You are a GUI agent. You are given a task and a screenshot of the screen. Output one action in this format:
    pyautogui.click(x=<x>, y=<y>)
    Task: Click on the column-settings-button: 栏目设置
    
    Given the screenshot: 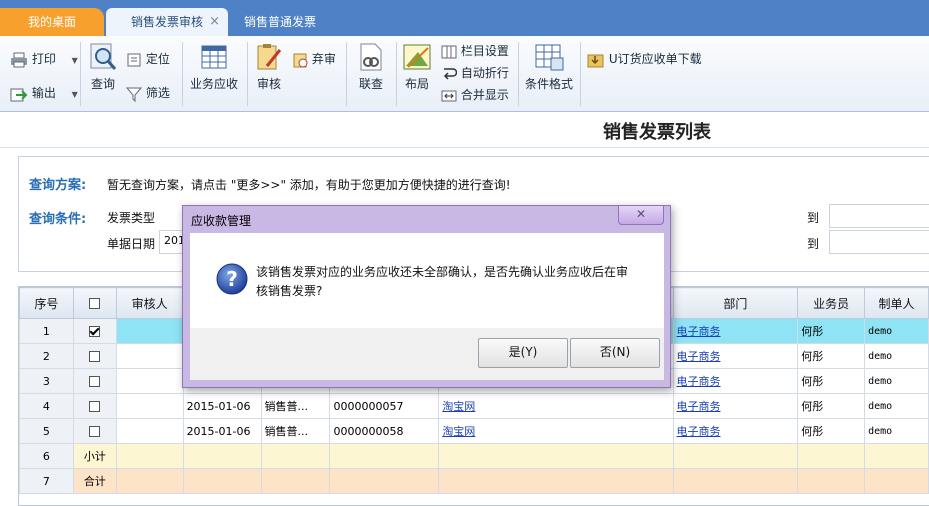 What is the action you would take?
    pyautogui.click(x=475, y=51)
    